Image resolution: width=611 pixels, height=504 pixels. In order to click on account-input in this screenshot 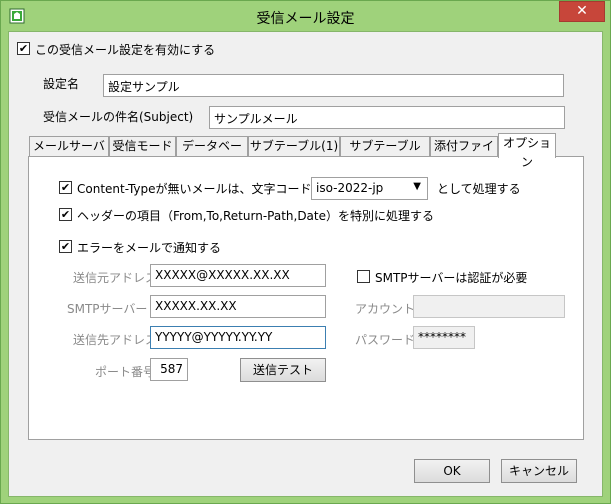, I will do `click(489, 306)`.